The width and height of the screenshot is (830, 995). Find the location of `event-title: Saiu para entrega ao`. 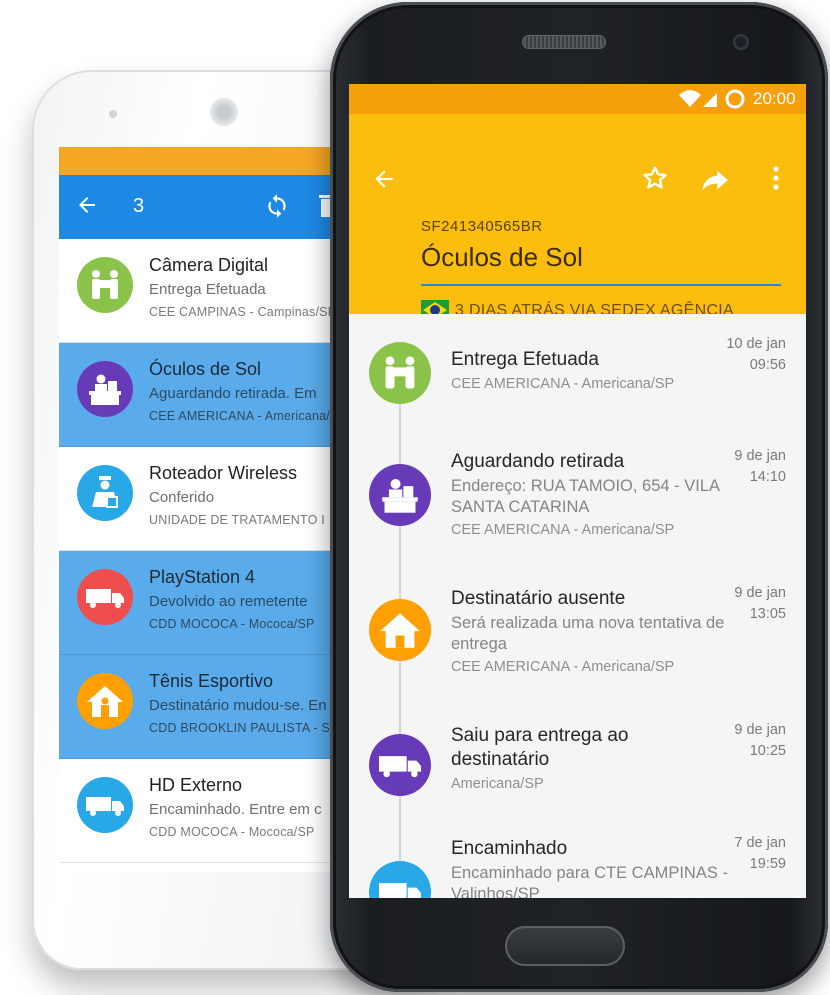

event-title: Saiu para entrega ao is located at coordinates (540, 735).